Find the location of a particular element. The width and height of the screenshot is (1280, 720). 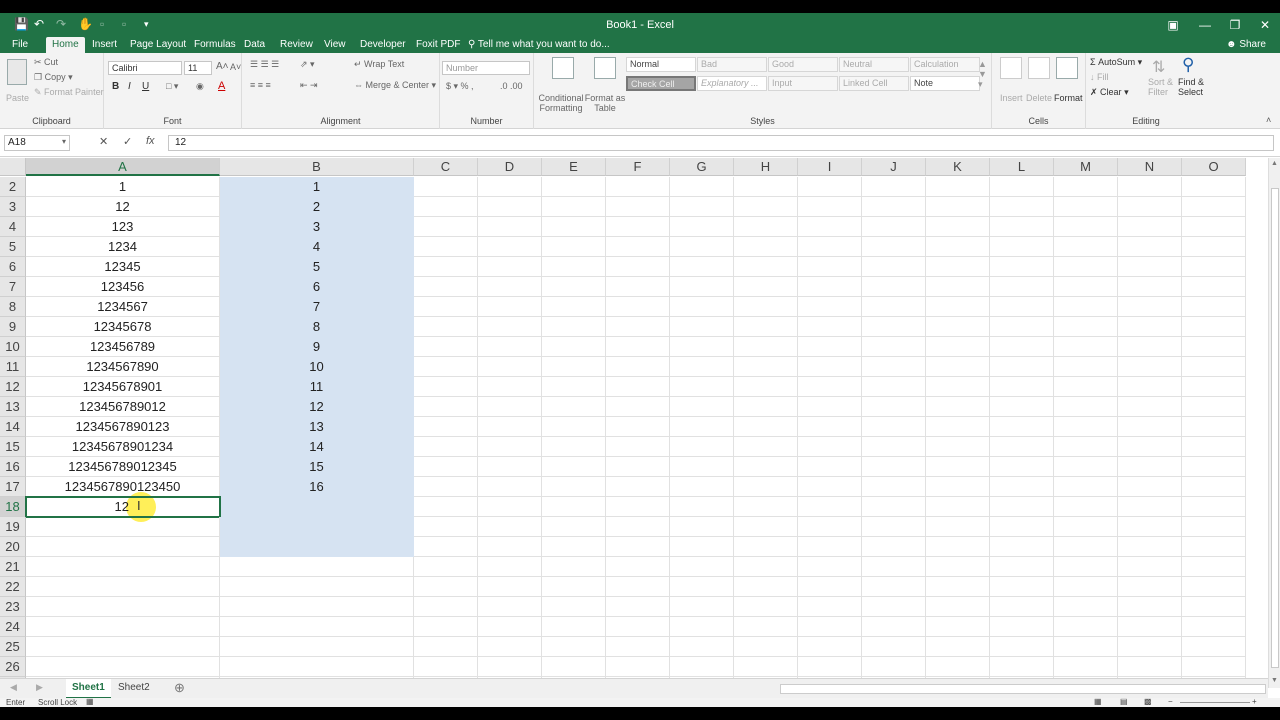

next-sheet-icon: ▶ is located at coordinates (39, 687).